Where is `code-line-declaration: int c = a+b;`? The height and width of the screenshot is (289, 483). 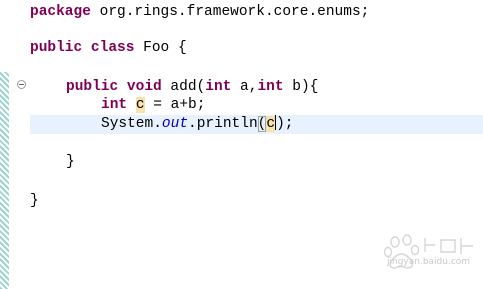
code-line-declaration: int c = a+b; is located at coordinates (153, 105).